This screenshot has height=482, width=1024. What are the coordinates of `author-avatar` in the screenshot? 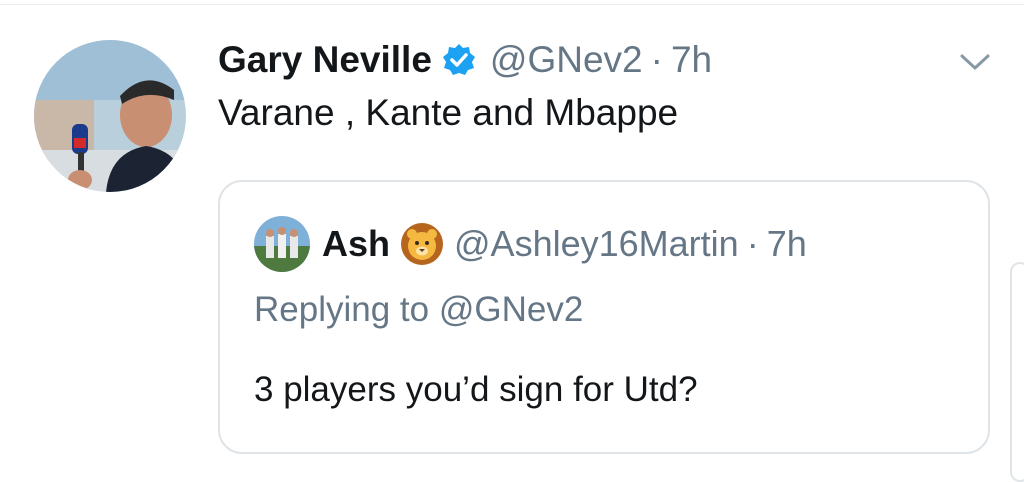 It's located at (110, 116).